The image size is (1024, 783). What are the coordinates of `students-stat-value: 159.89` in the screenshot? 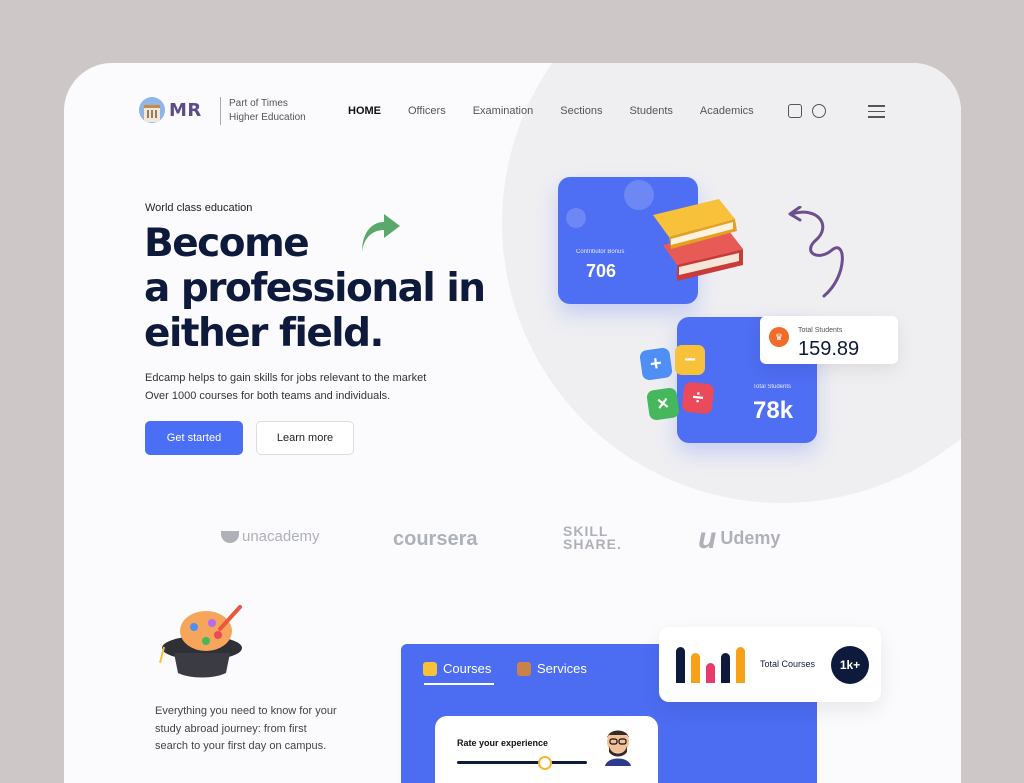 It's located at (829, 349).